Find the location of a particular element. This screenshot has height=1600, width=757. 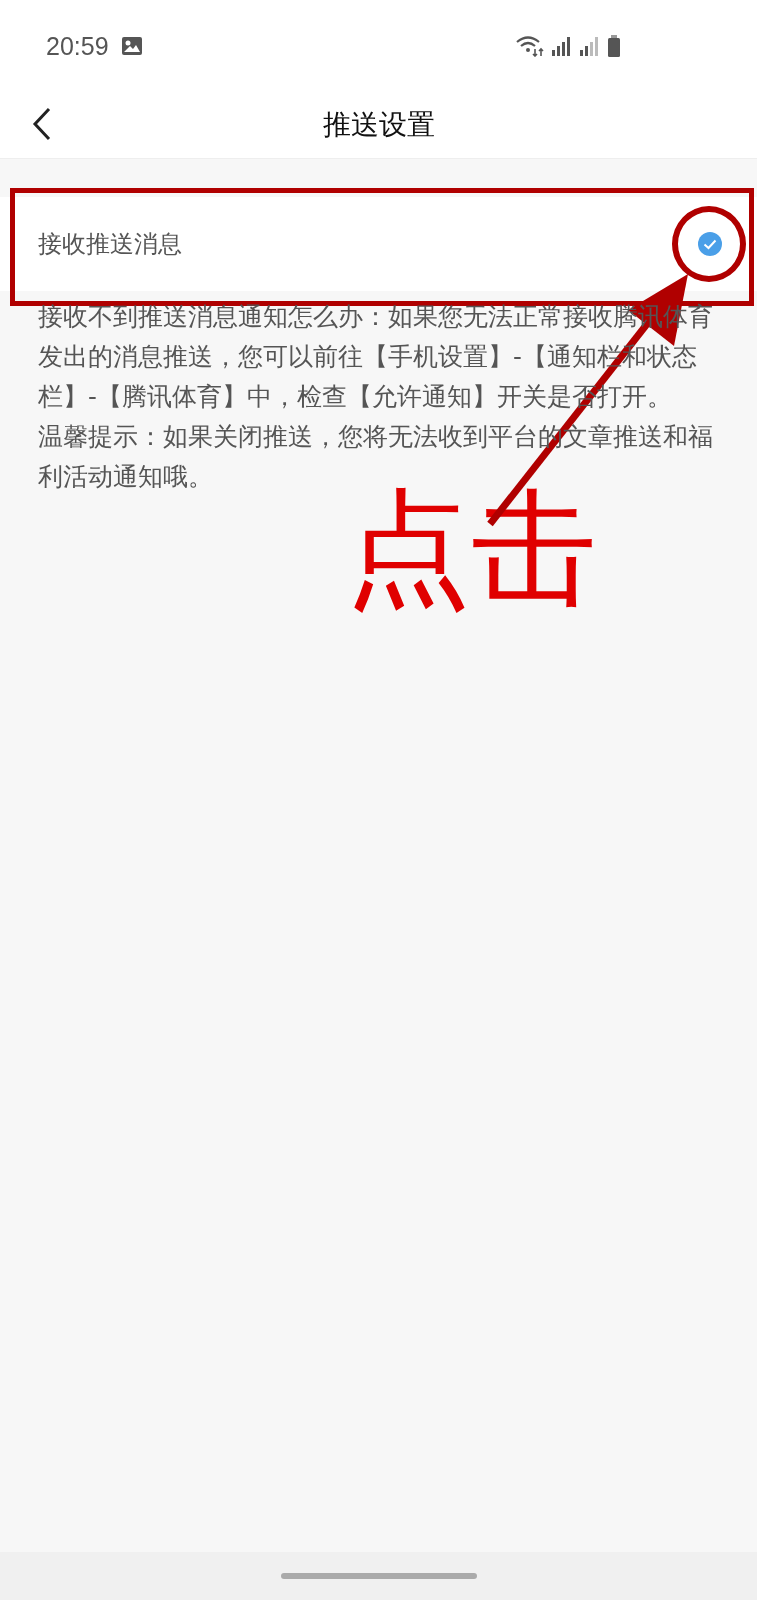

page-title: 推送设置 is located at coordinates (378, 125).